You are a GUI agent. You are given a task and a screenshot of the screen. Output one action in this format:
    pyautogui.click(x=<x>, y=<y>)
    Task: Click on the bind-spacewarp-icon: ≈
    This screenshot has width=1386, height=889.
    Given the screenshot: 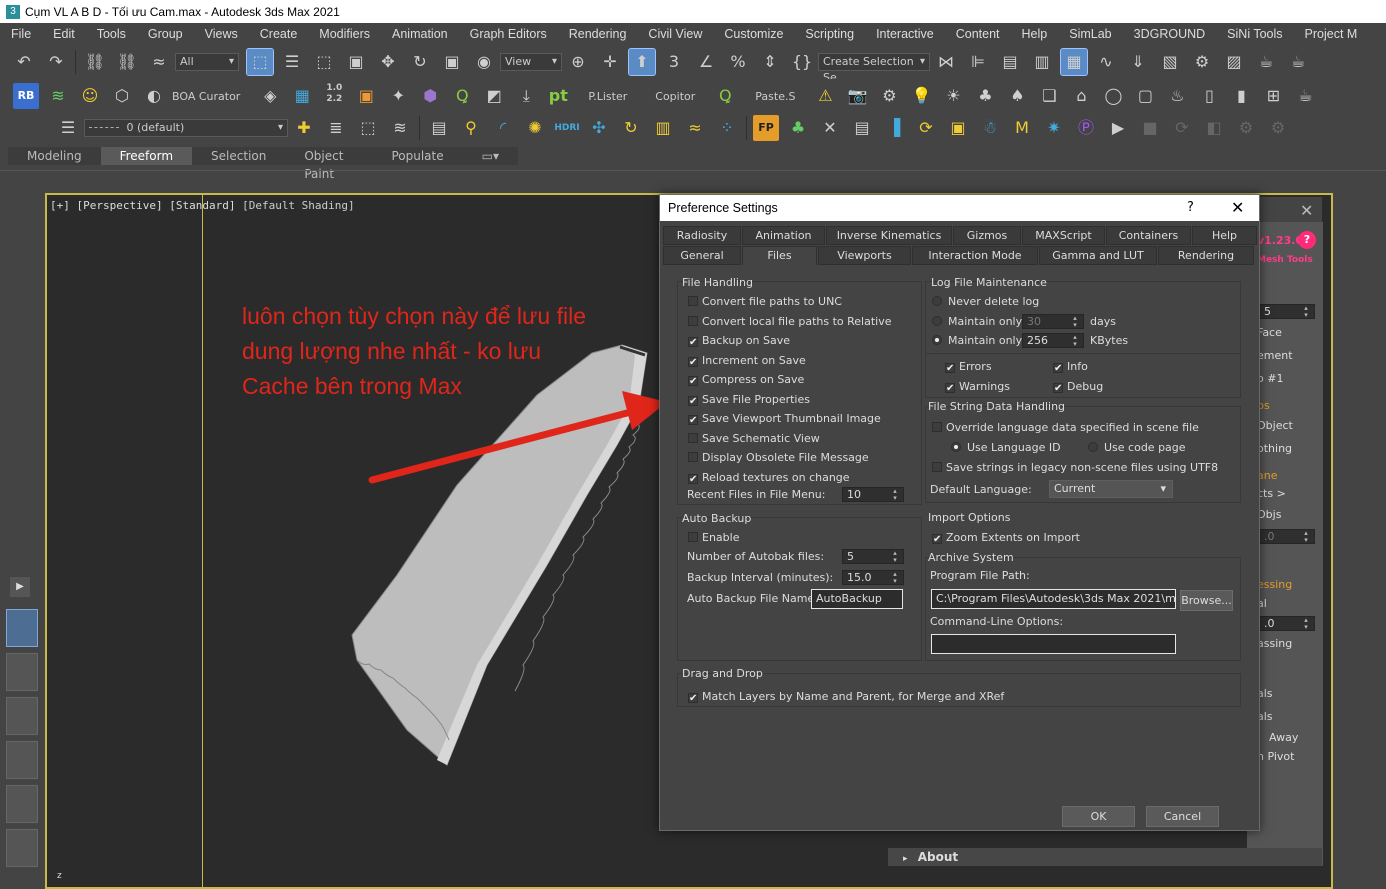 What is the action you would take?
    pyautogui.click(x=159, y=62)
    